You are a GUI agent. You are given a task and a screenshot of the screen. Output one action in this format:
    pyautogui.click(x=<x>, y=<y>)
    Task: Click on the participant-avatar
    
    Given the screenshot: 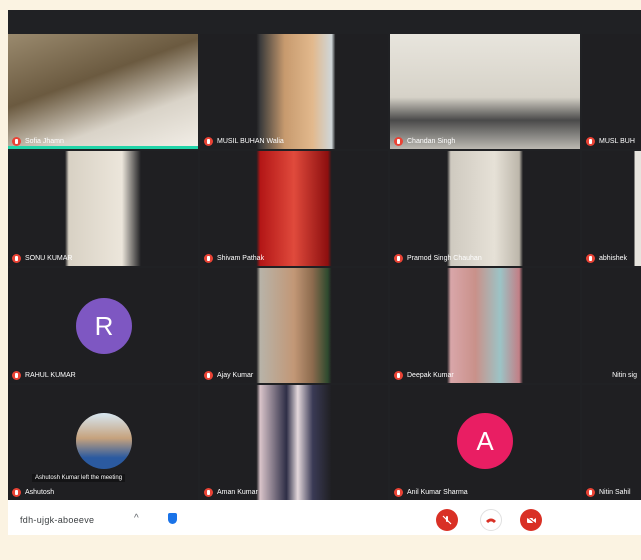 What is the action you would take?
    pyautogui.click(x=104, y=441)
    